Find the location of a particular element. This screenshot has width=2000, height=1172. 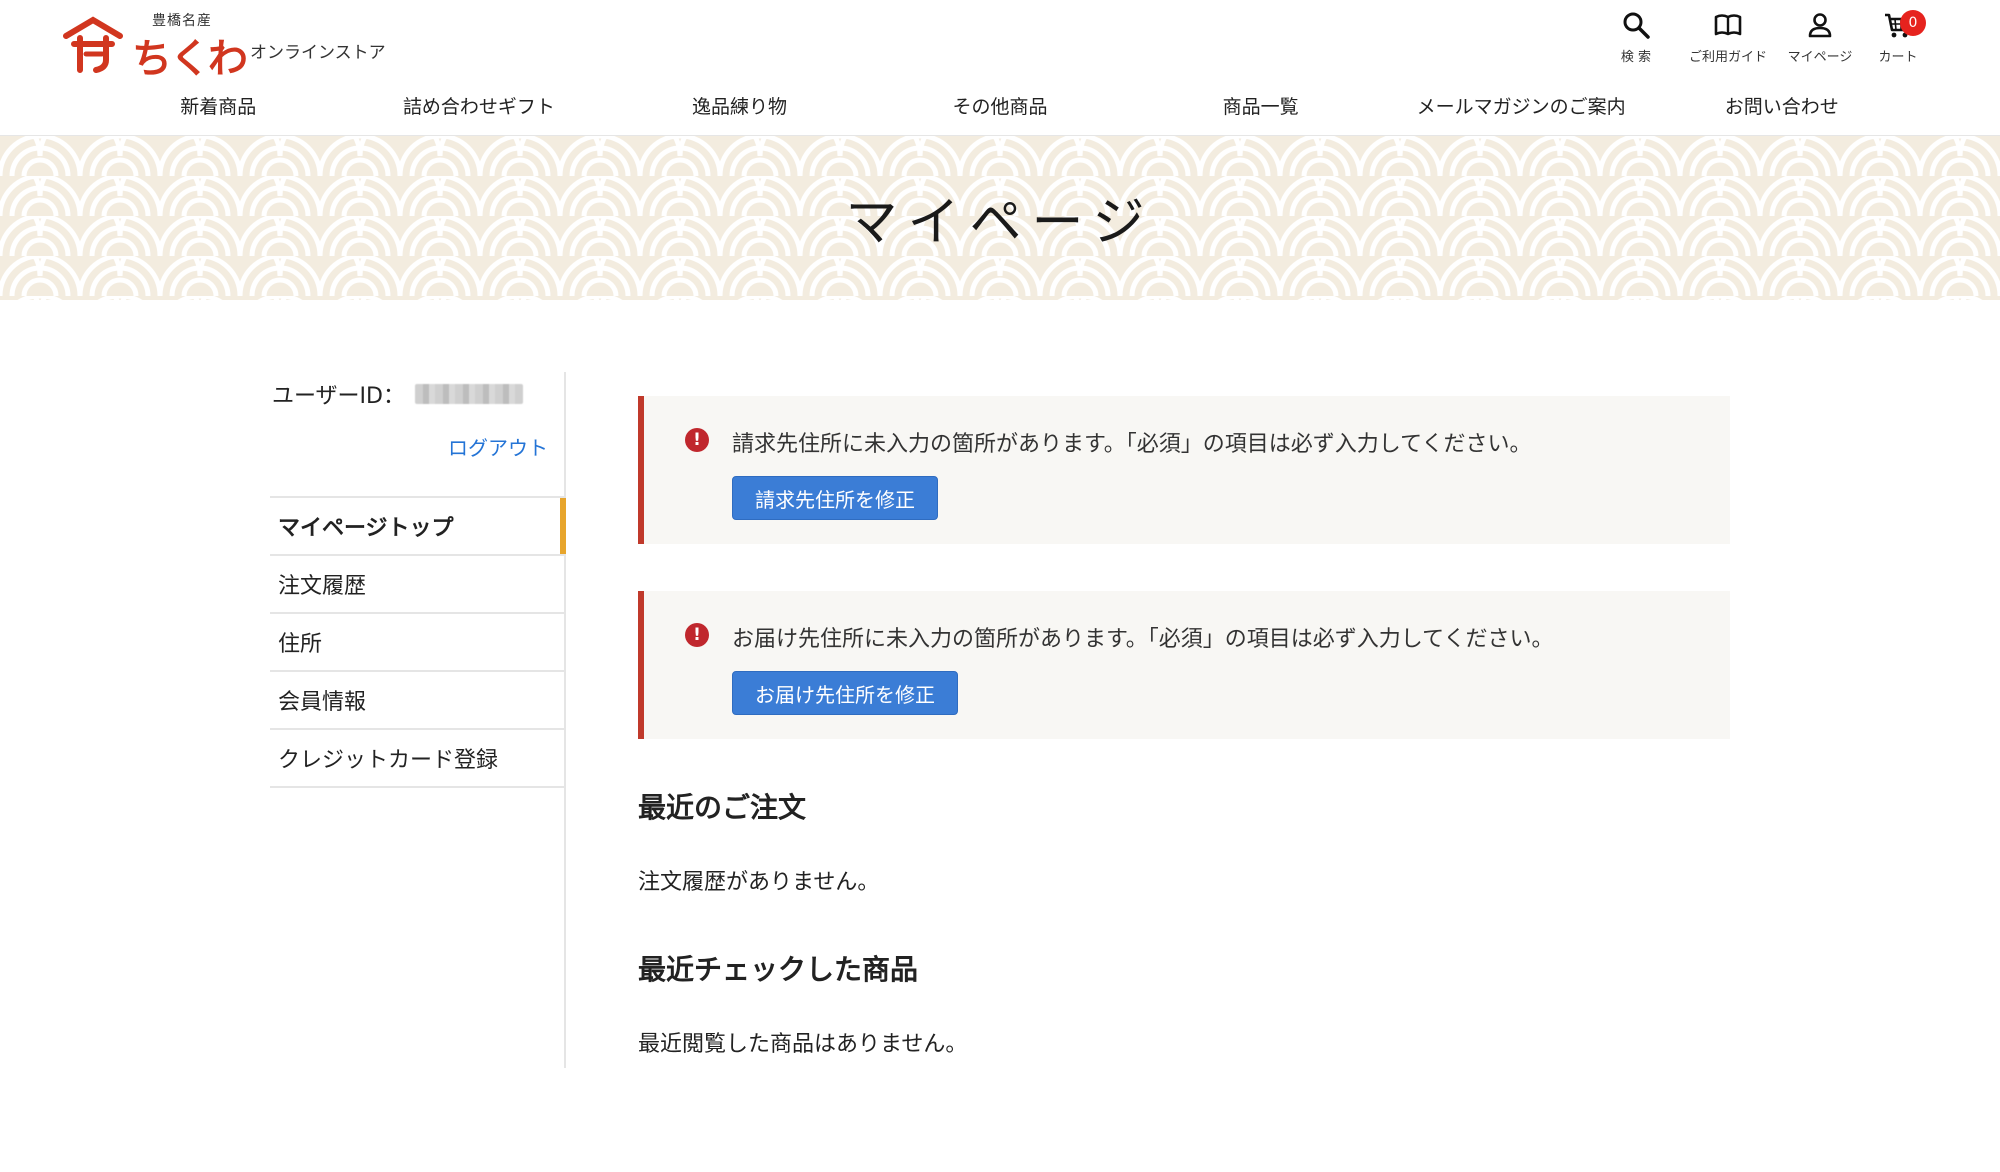

logo-mark-icon is located at coordinates (93, 44).